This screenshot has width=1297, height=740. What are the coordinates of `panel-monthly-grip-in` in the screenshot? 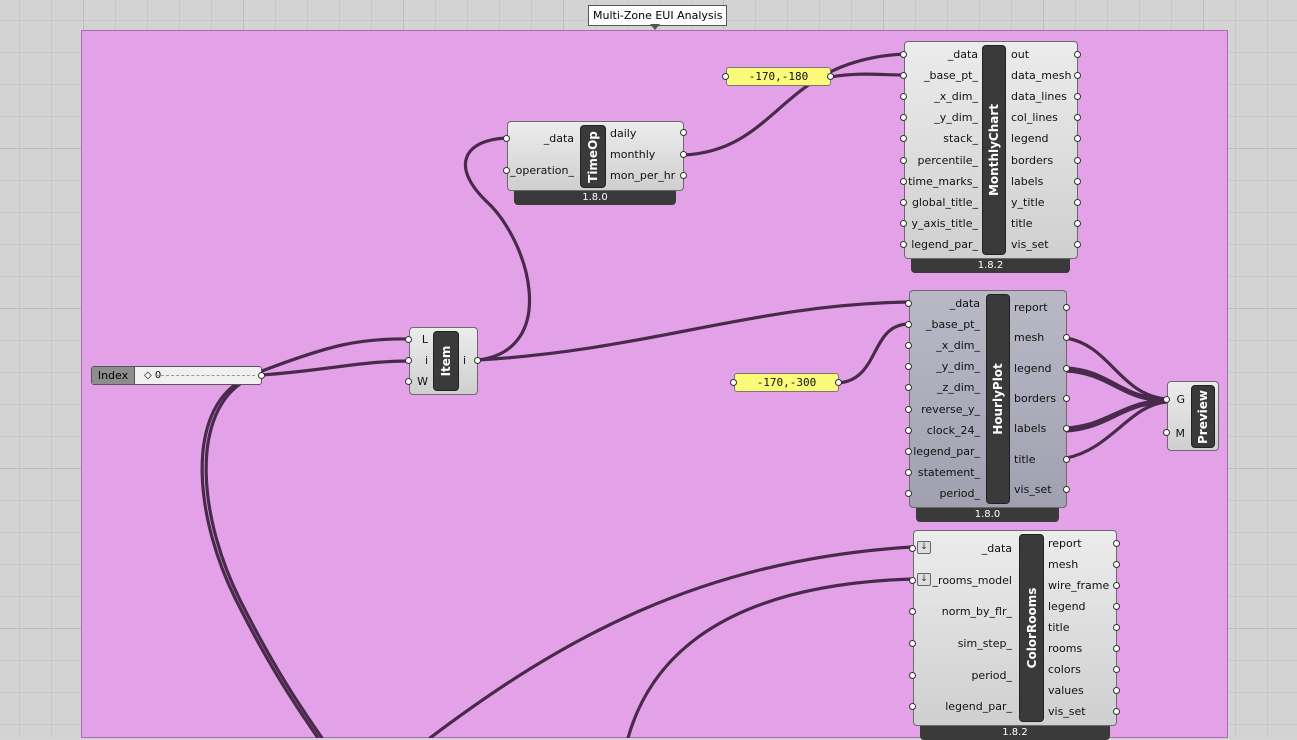 It's located at (725, 76).